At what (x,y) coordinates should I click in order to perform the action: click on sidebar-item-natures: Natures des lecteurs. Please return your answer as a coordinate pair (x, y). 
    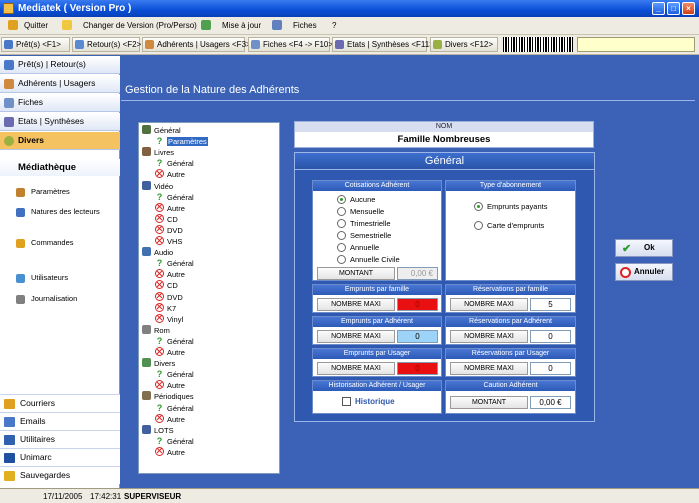
    Looking at the image, I should click on (58, 212).